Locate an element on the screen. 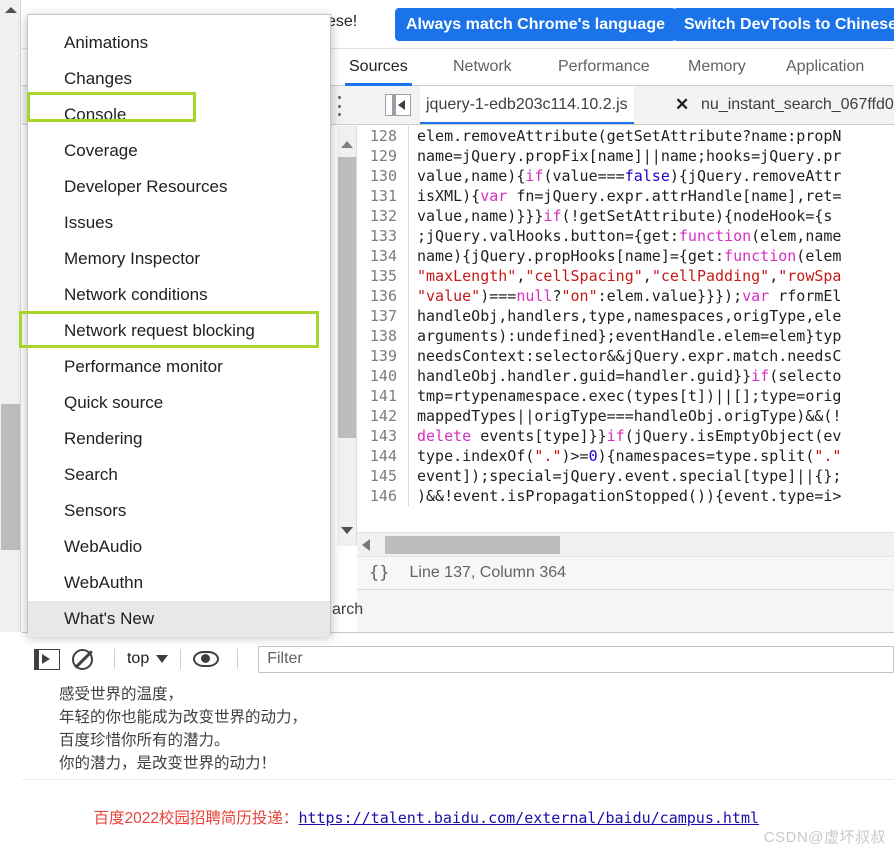 This screenshot has height=851, width=894. editor-horizontal-scrollbar is located at coordinates (625, 544).